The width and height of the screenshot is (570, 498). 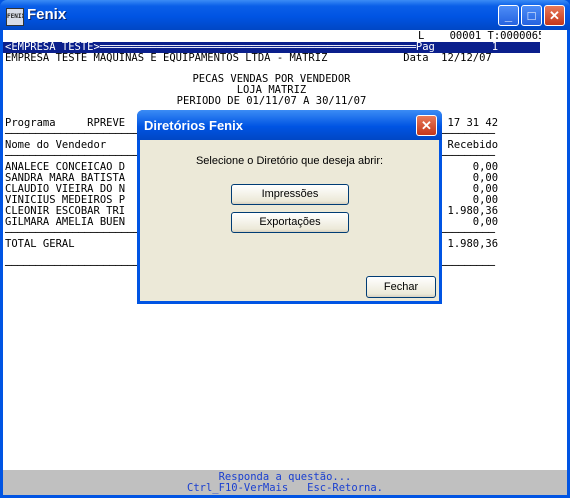 What do you see at coordinates (193, 125) in the screenshot?
I see `dialog-title: Diretórios Fenix` at bounding box center [193, 125].